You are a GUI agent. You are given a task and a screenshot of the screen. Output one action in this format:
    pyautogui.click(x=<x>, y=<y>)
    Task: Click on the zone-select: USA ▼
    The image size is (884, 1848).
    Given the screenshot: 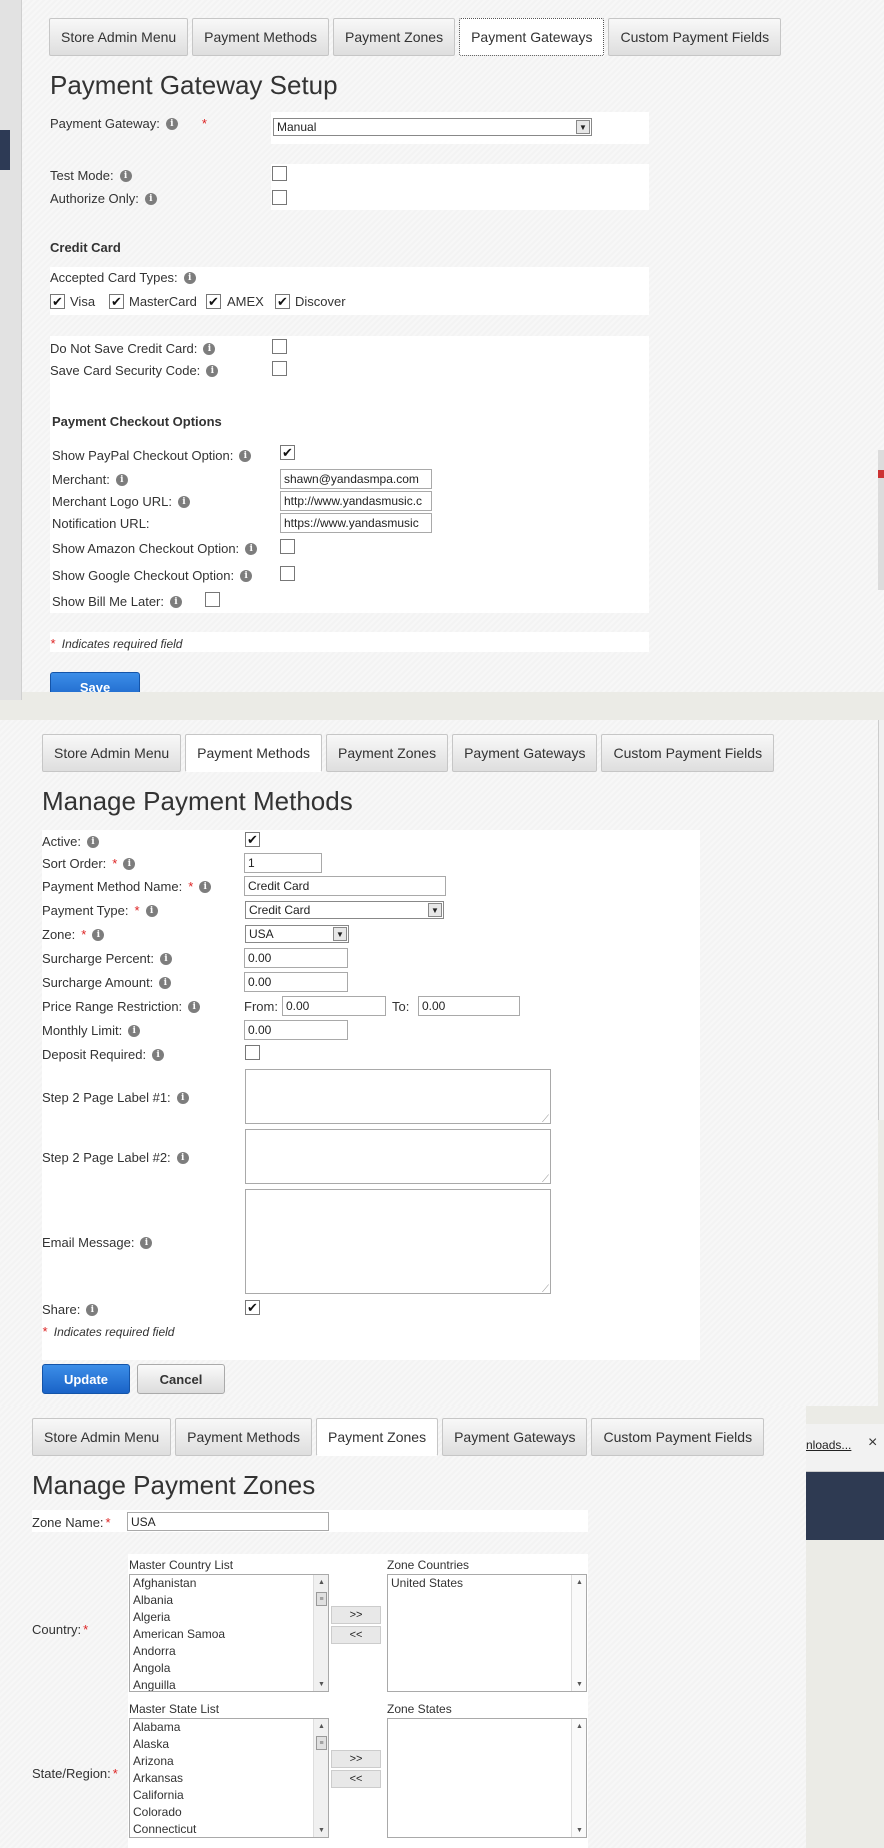 What is the action you would take?
    pyautogui.click(x=297, y=934)
    